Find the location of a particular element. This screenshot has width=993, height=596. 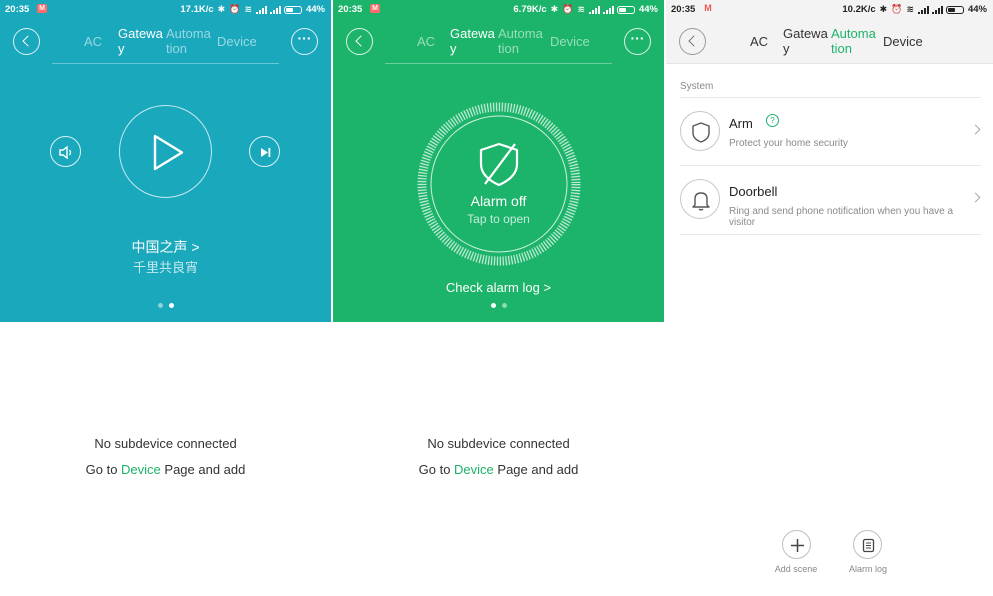

next-track-icon is located at coordinates (266, 152).